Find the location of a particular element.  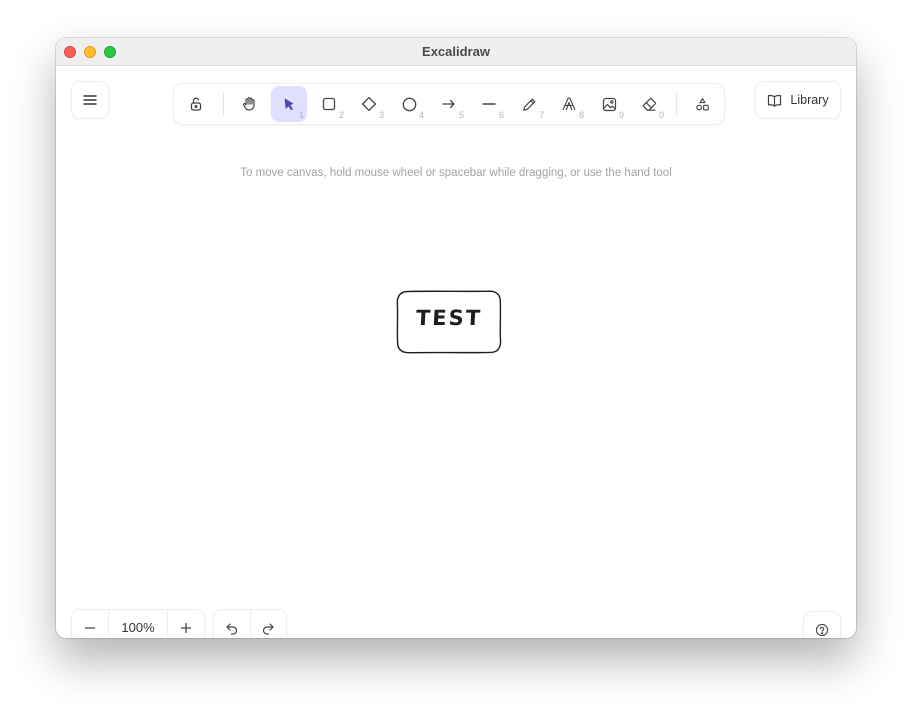

arrow-icon is located at coordinates (449, 104).